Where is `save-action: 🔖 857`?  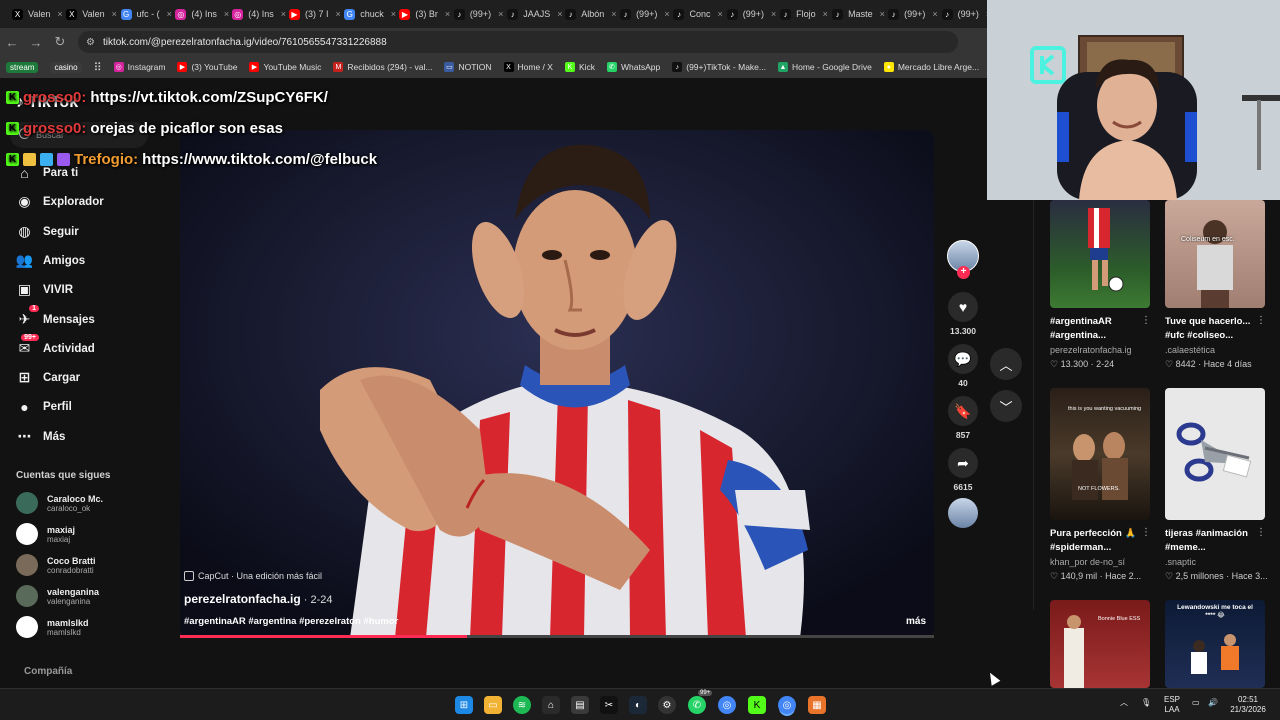
save-action: 🔖 857 is located at coordinates (963, 418).